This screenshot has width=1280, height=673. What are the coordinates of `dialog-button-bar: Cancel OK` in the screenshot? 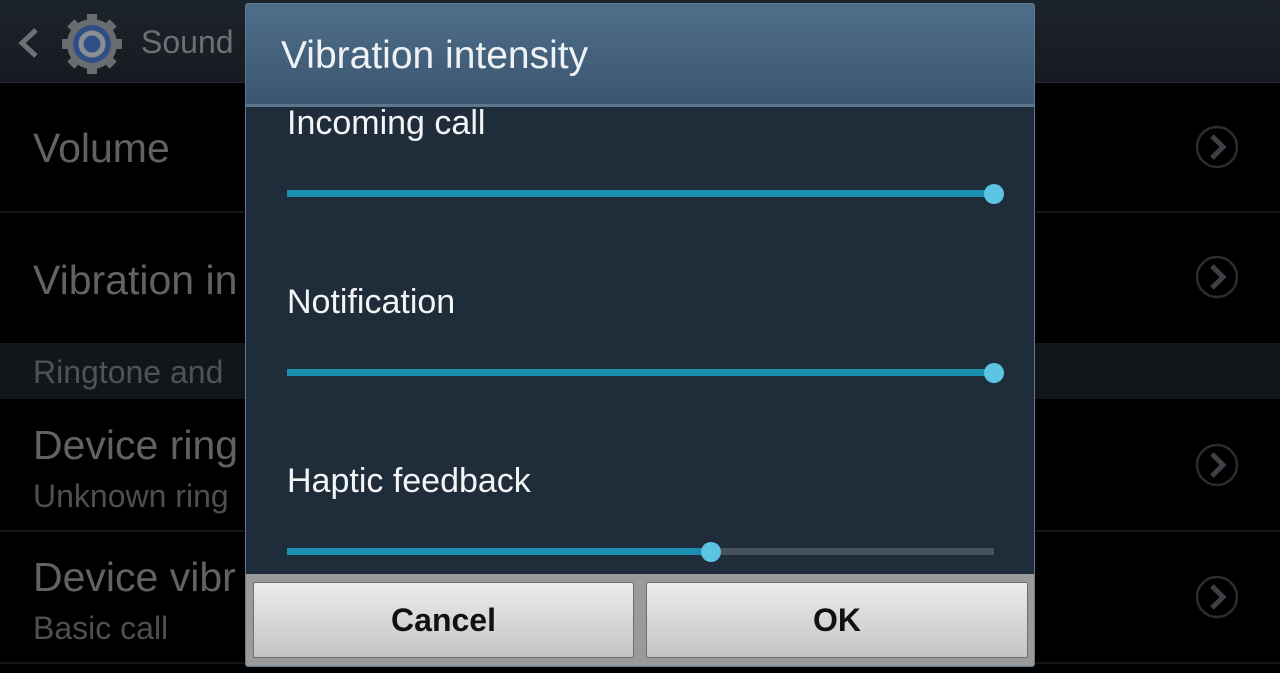 It's located at (640, 620).